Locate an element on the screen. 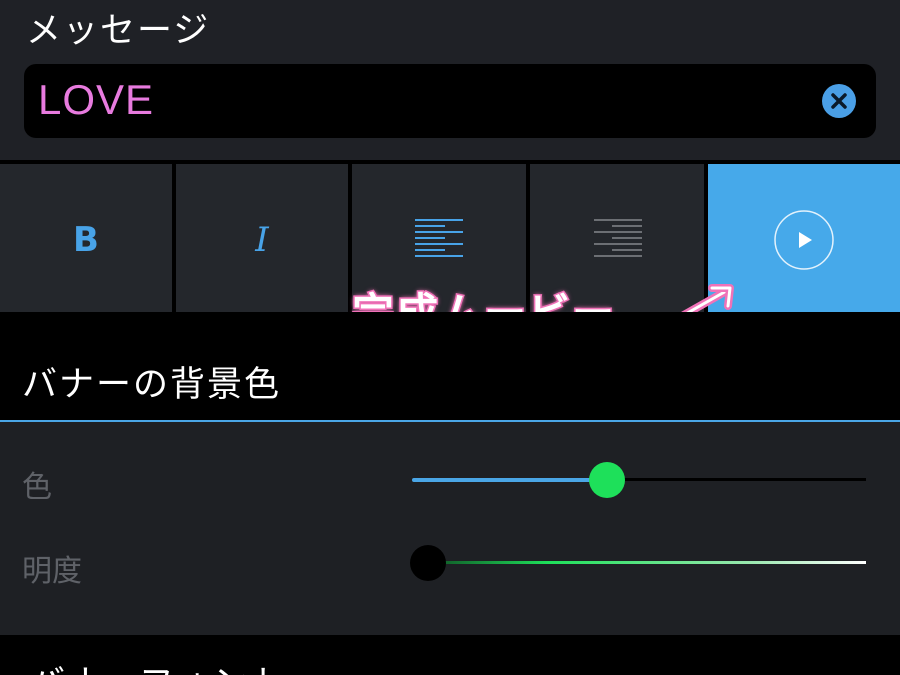  hue-slider-thumb is located at coordinates (607, 480).